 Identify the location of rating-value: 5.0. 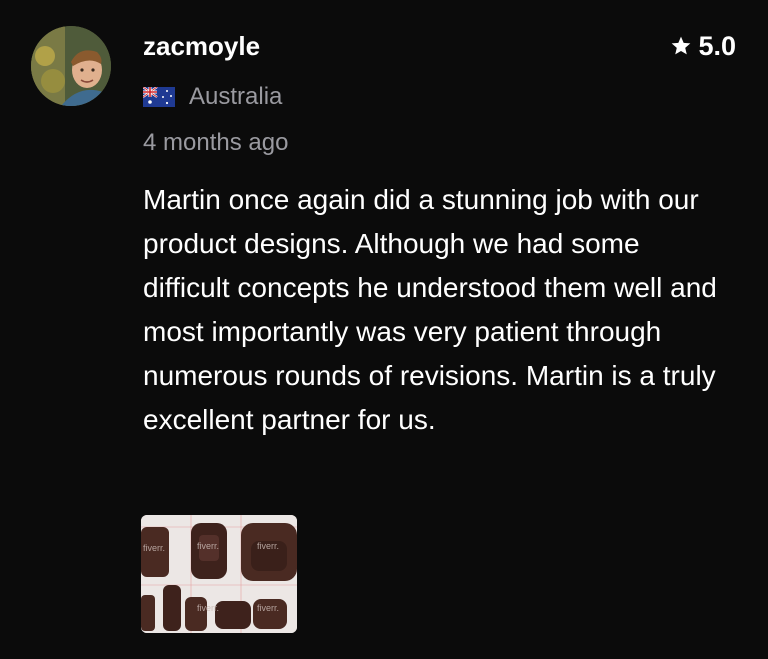
(717, 46).